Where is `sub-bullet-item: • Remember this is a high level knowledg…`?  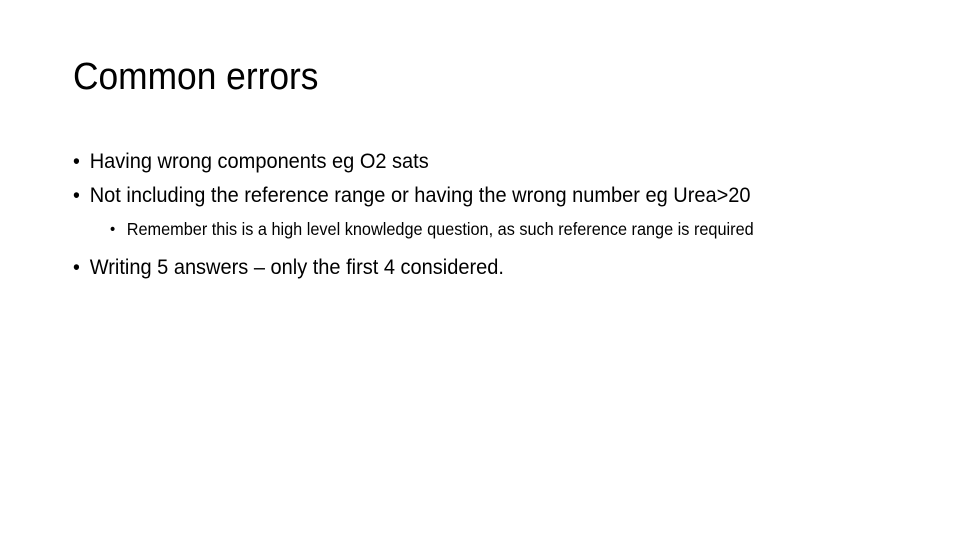 sub-bullet-item: • Remember this is a high level knowledg… is located at coordinates (465, 229).